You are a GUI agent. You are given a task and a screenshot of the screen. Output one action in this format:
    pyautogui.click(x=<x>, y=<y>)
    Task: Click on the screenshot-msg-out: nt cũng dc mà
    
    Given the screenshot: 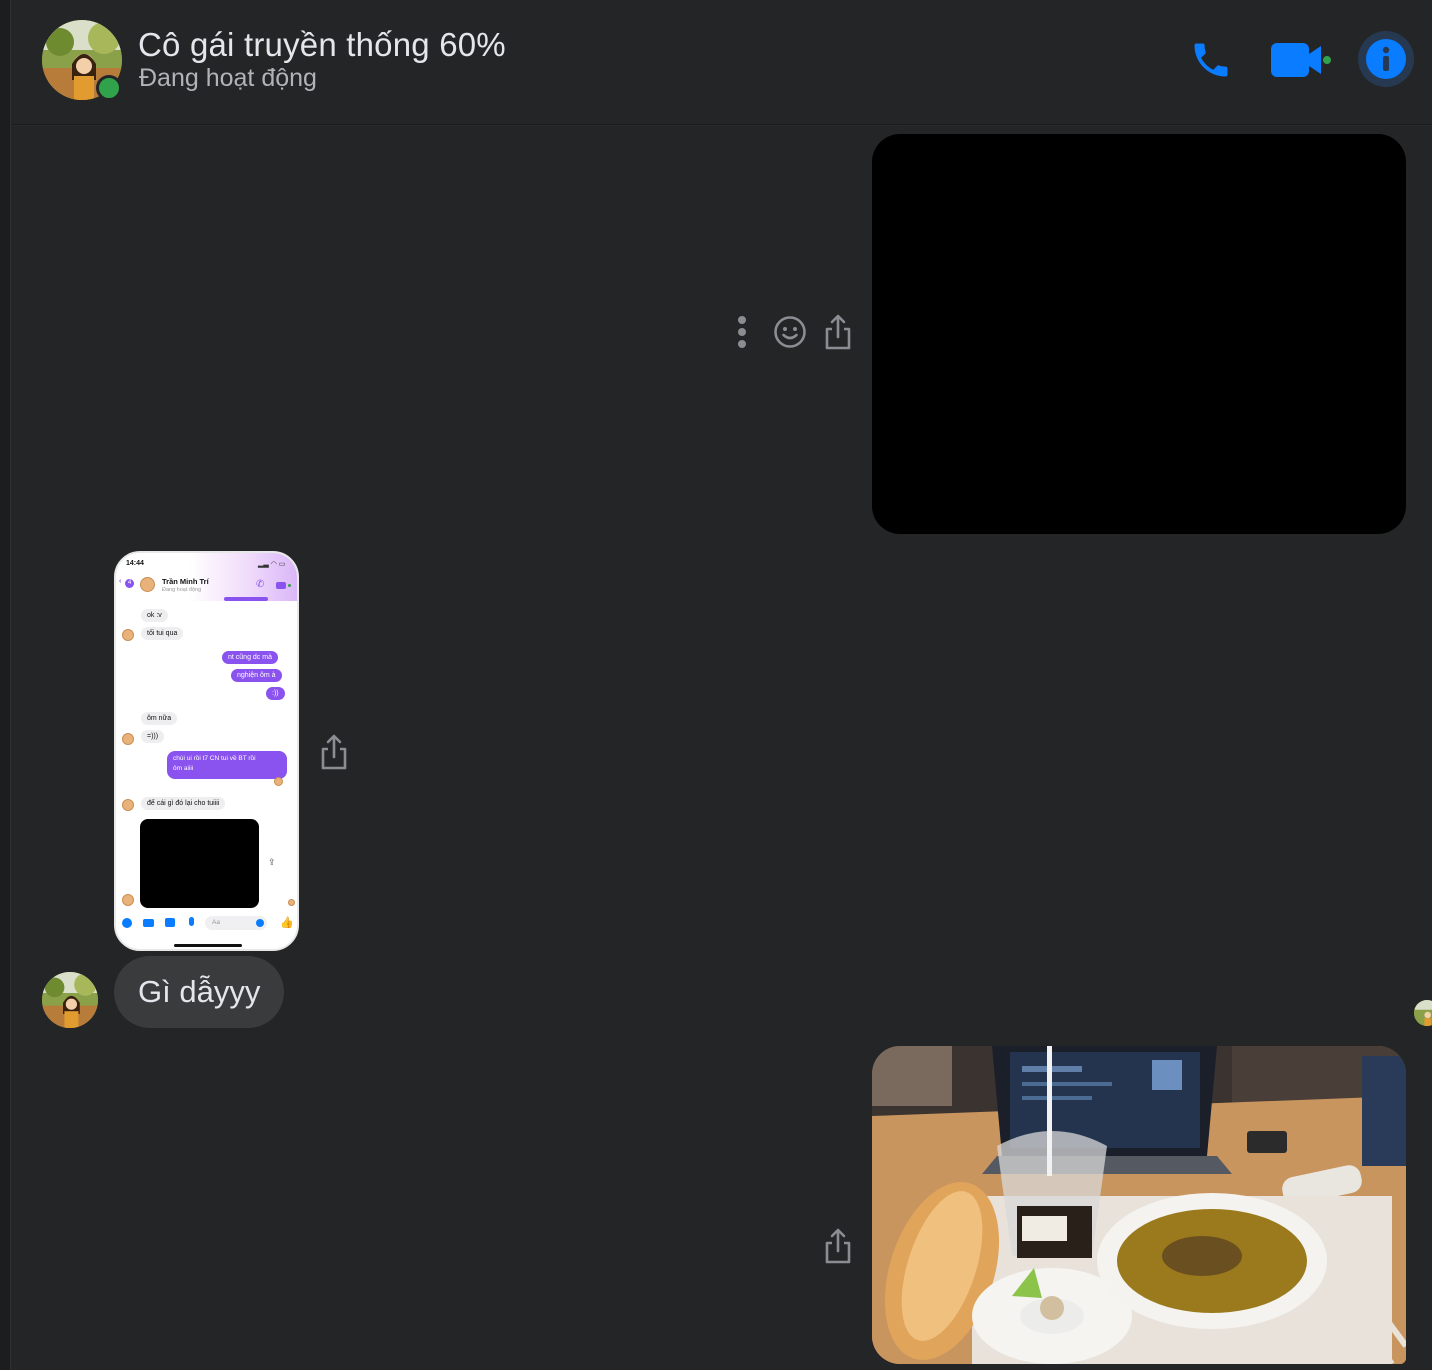 What is the action you would take?
    pyautogui.click(x=250, y=657)
    